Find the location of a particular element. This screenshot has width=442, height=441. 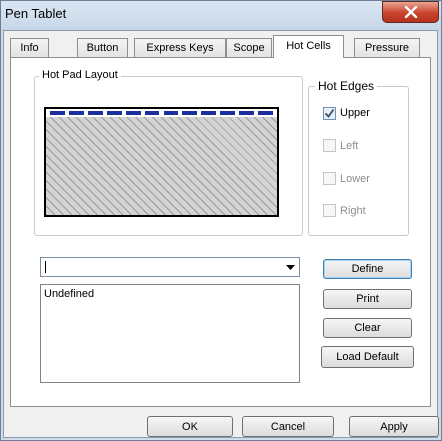

tab-pressure: Pressure is located at coordinates (387, 47).